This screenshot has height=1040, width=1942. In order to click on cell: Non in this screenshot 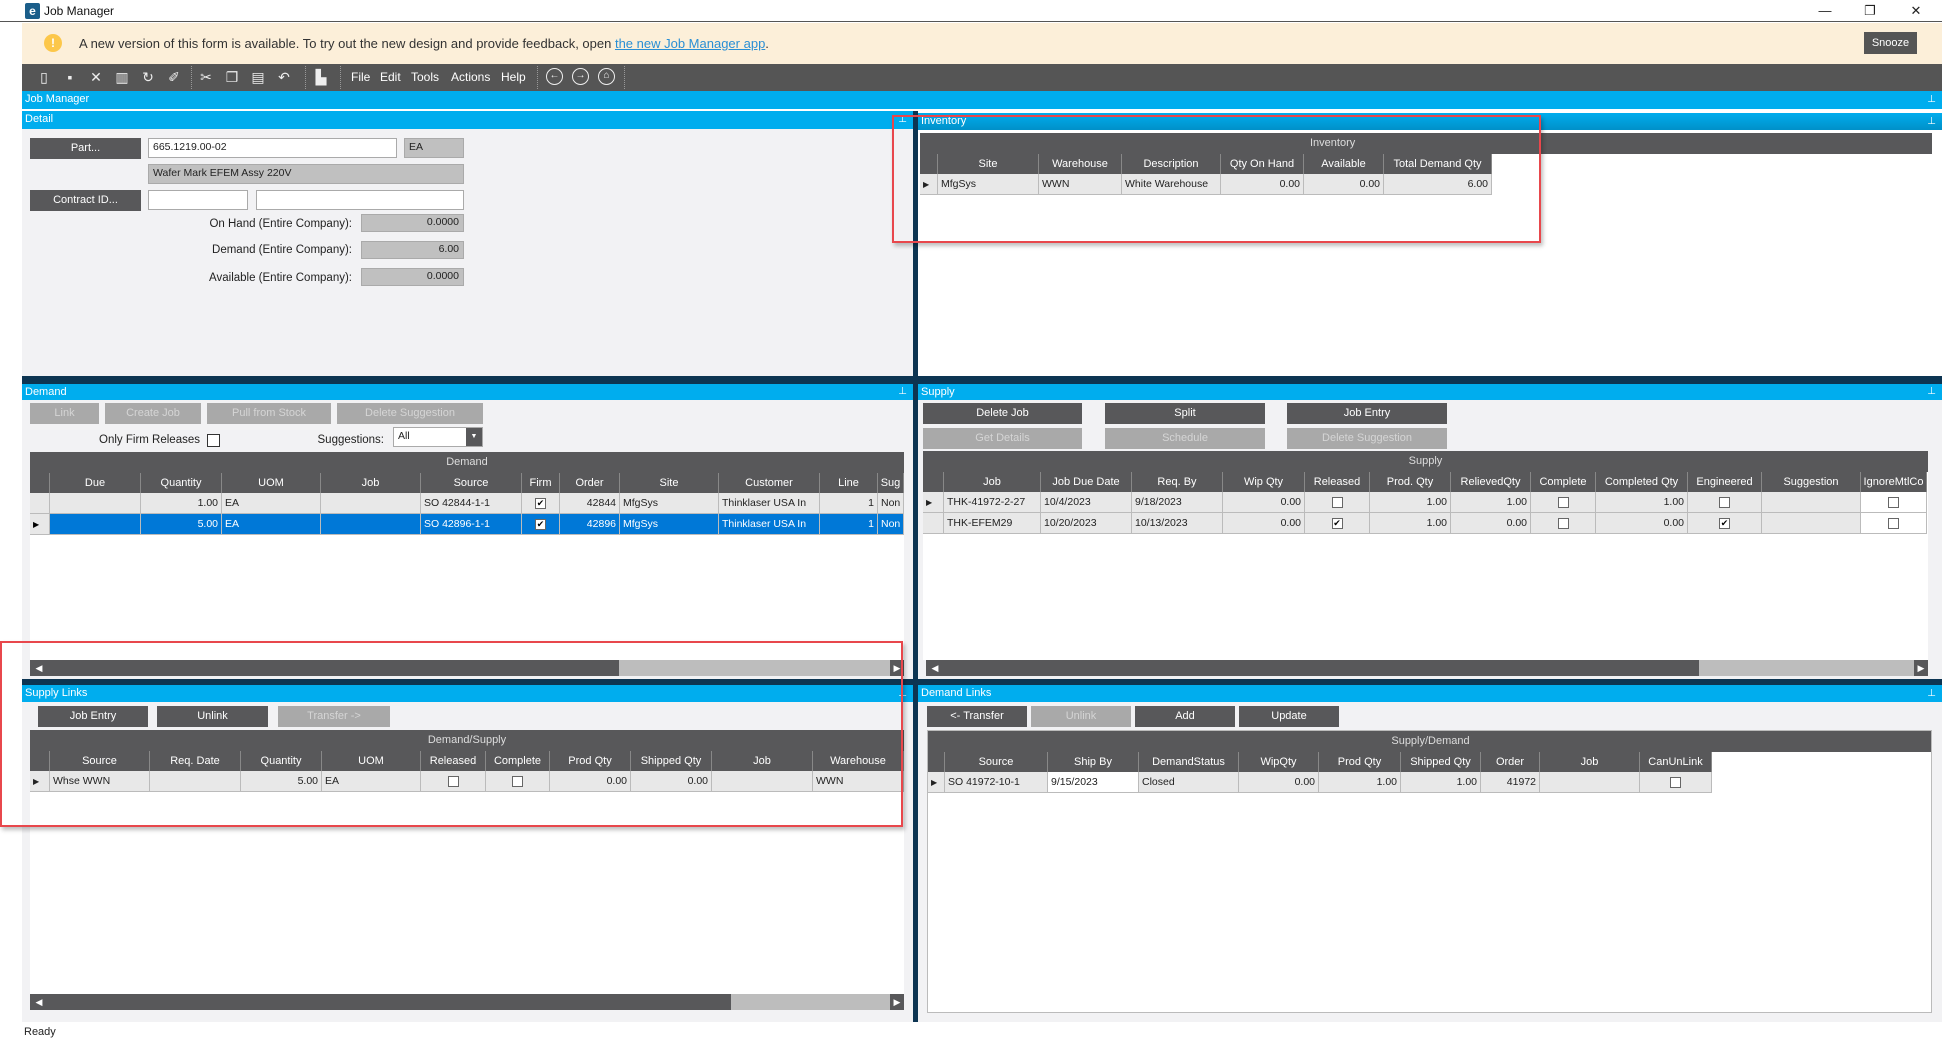, I will do `click(891, 524)`.